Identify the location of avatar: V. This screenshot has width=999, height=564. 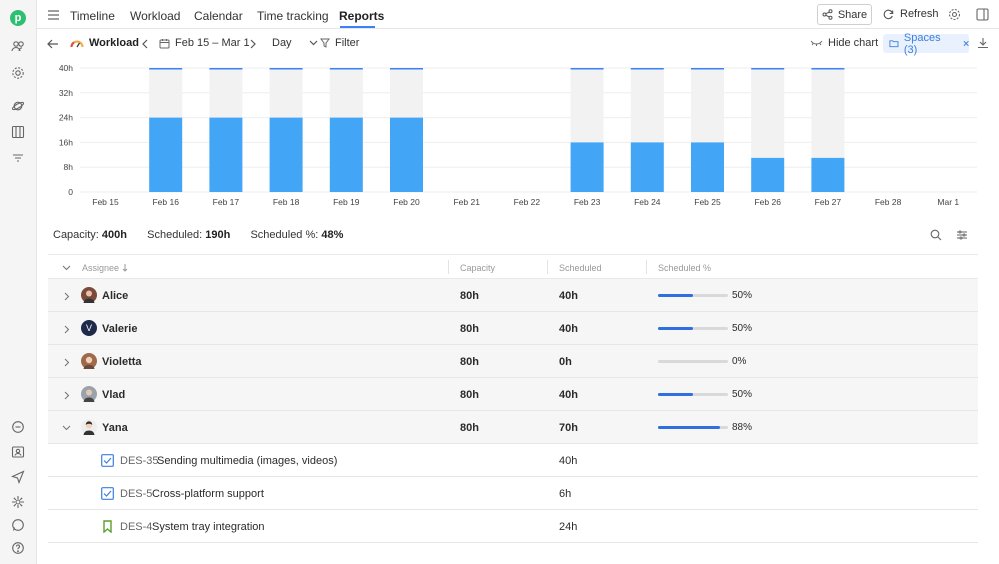
(89, 328).